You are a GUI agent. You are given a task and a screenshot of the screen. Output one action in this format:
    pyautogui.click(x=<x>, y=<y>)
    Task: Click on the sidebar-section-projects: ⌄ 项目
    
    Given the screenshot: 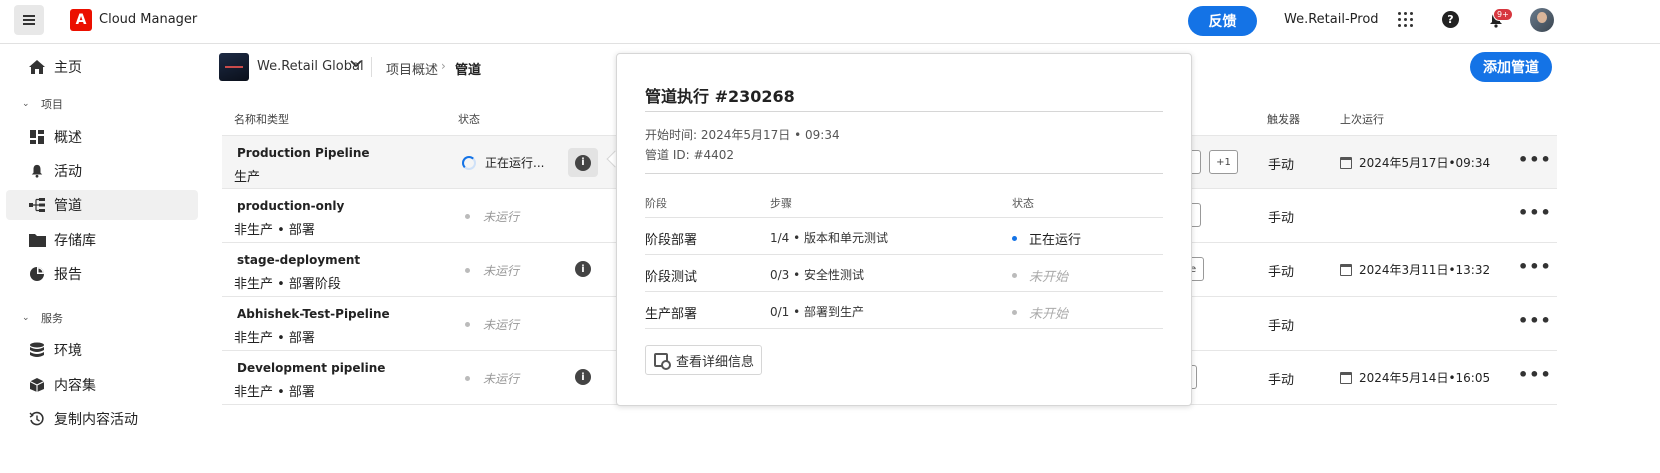 What is the action you would take?
    pyautogui.click(x=42, y=104)
    